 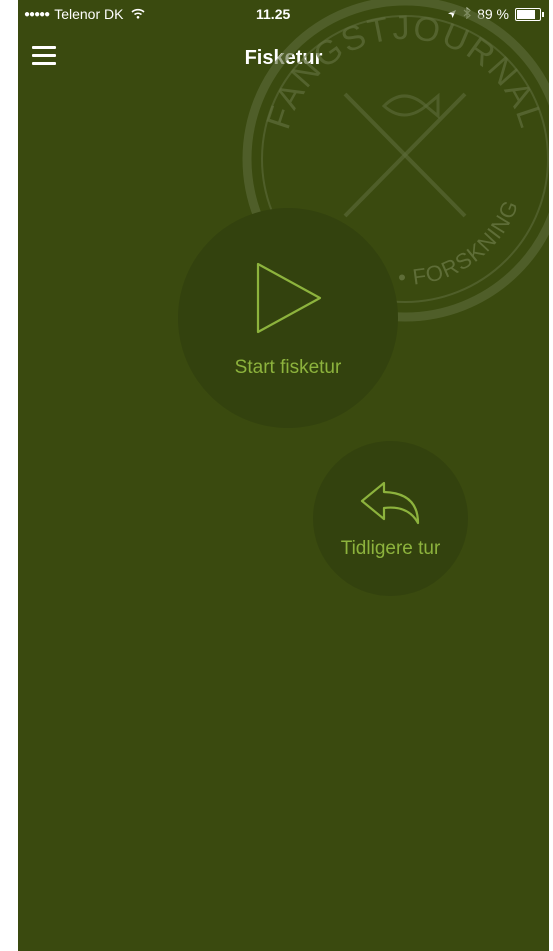 What do you see at coordinates (390, 548) in the screenshot?
I see `previous-trip-label: Tidligere tur` at bounding box center [390, 548].